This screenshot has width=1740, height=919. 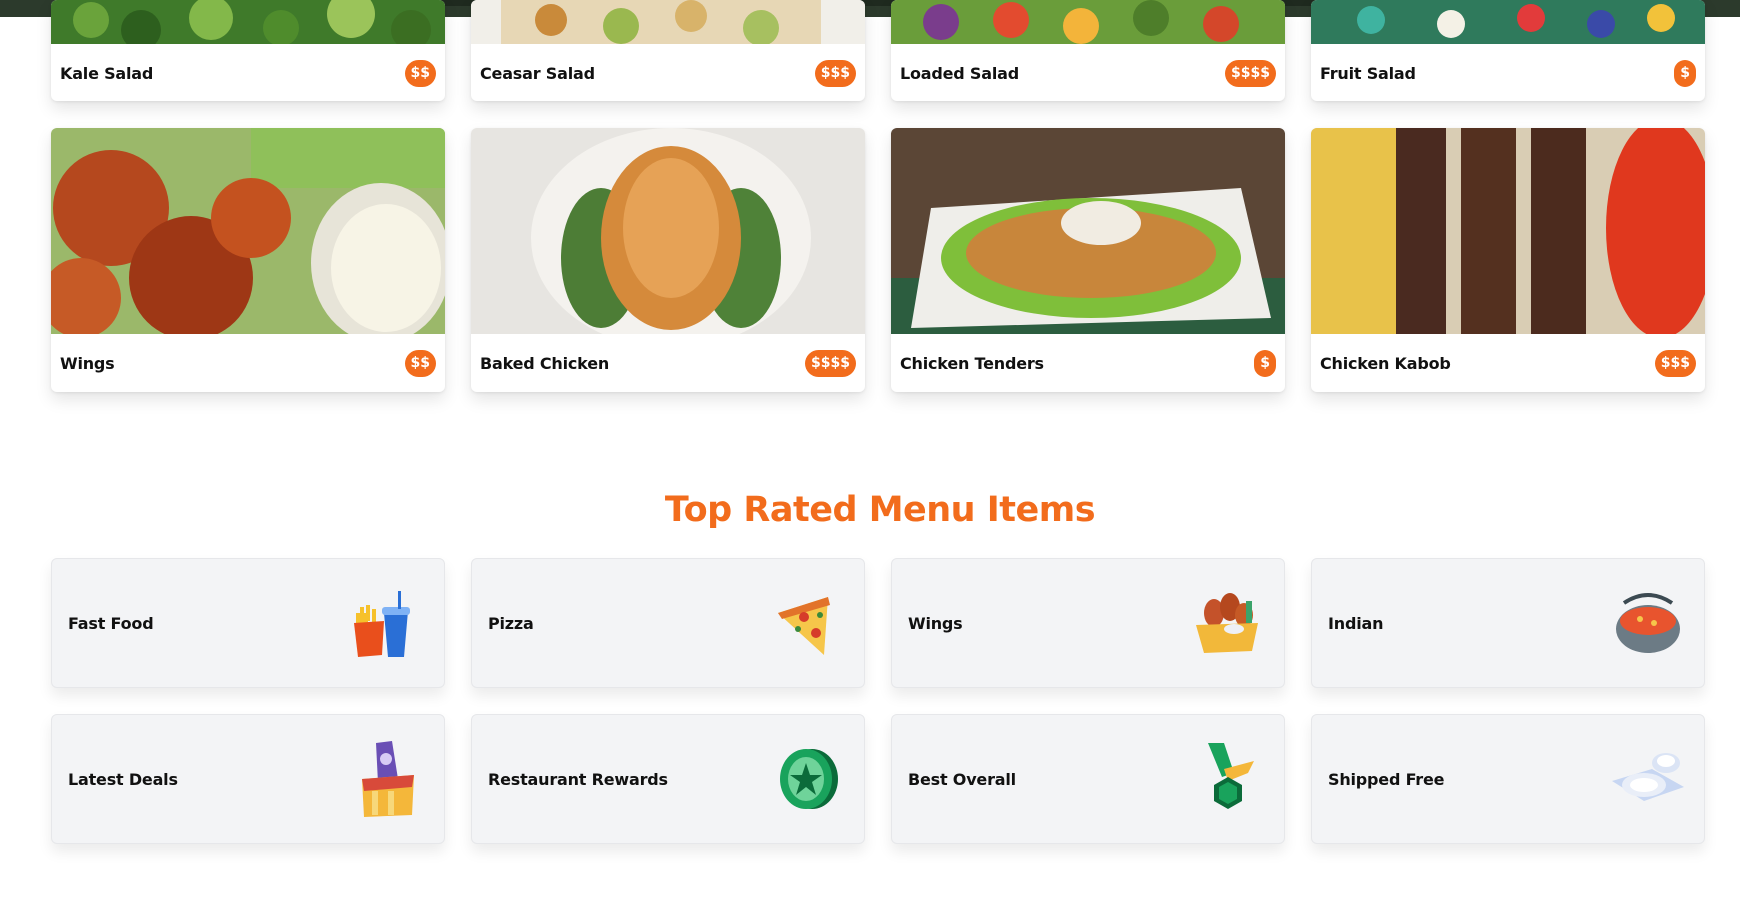 I want to click on fruit-salad-image, so click(x=1508, y=22).